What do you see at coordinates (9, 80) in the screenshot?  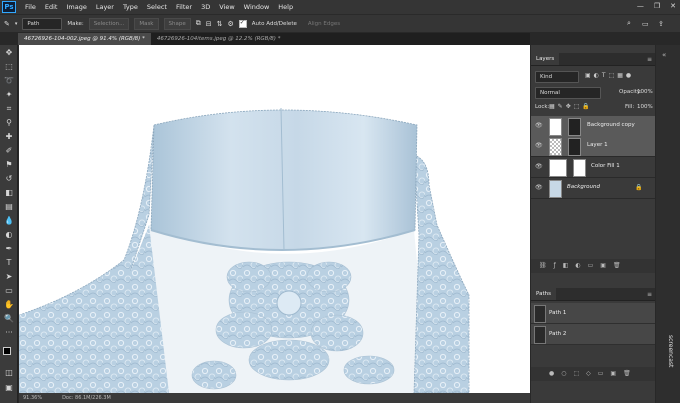 I see `lasso-tool-icon: ➰` at bounding box center [9, 80].